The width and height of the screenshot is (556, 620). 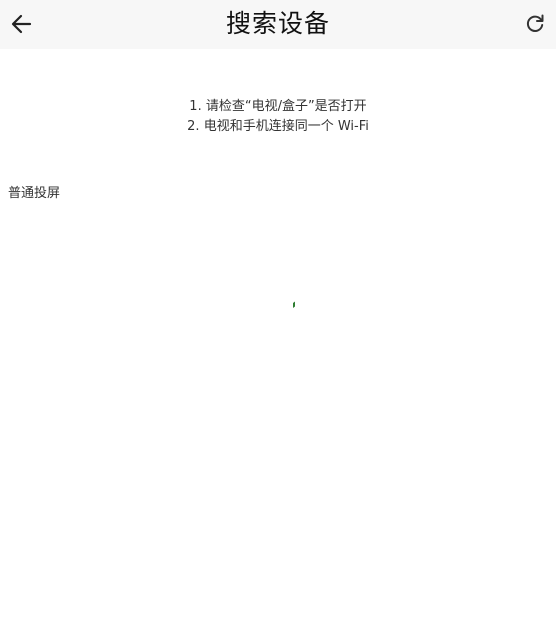 What do you see at coordinates (278, 126) in the screenshot?
I see `tip-line: 2. 电视和手机连接同一个 Wi-Fi` at bounding box center [278, 126].